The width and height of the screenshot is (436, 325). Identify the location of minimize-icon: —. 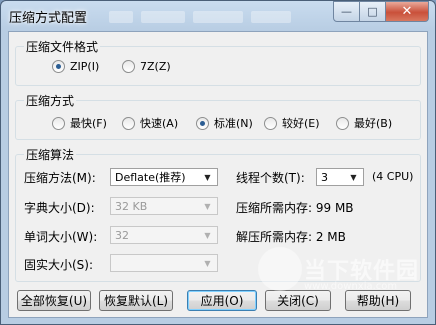
(346, 11).